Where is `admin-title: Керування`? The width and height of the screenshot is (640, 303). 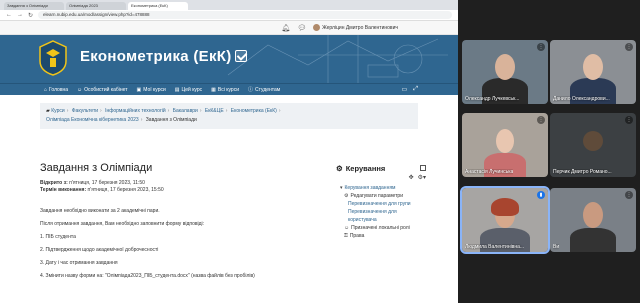 admin-title: Керування is located at coordinates (365, 168).